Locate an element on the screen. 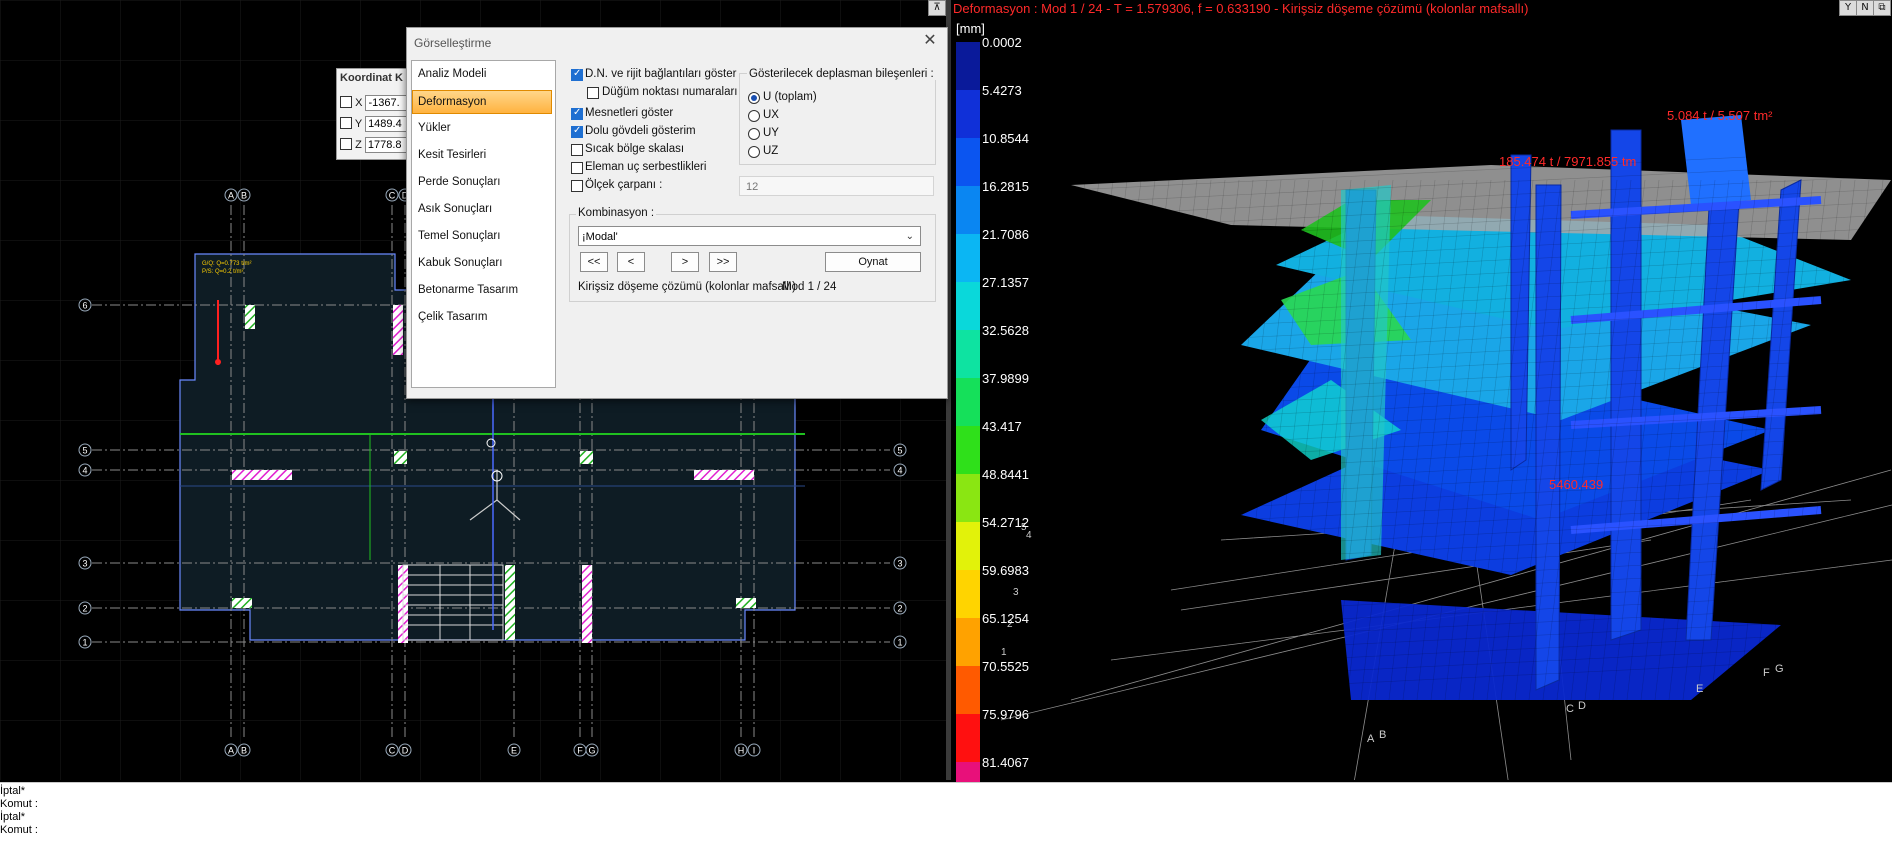  radio-label: UZ is located at coordinates (771, 151).